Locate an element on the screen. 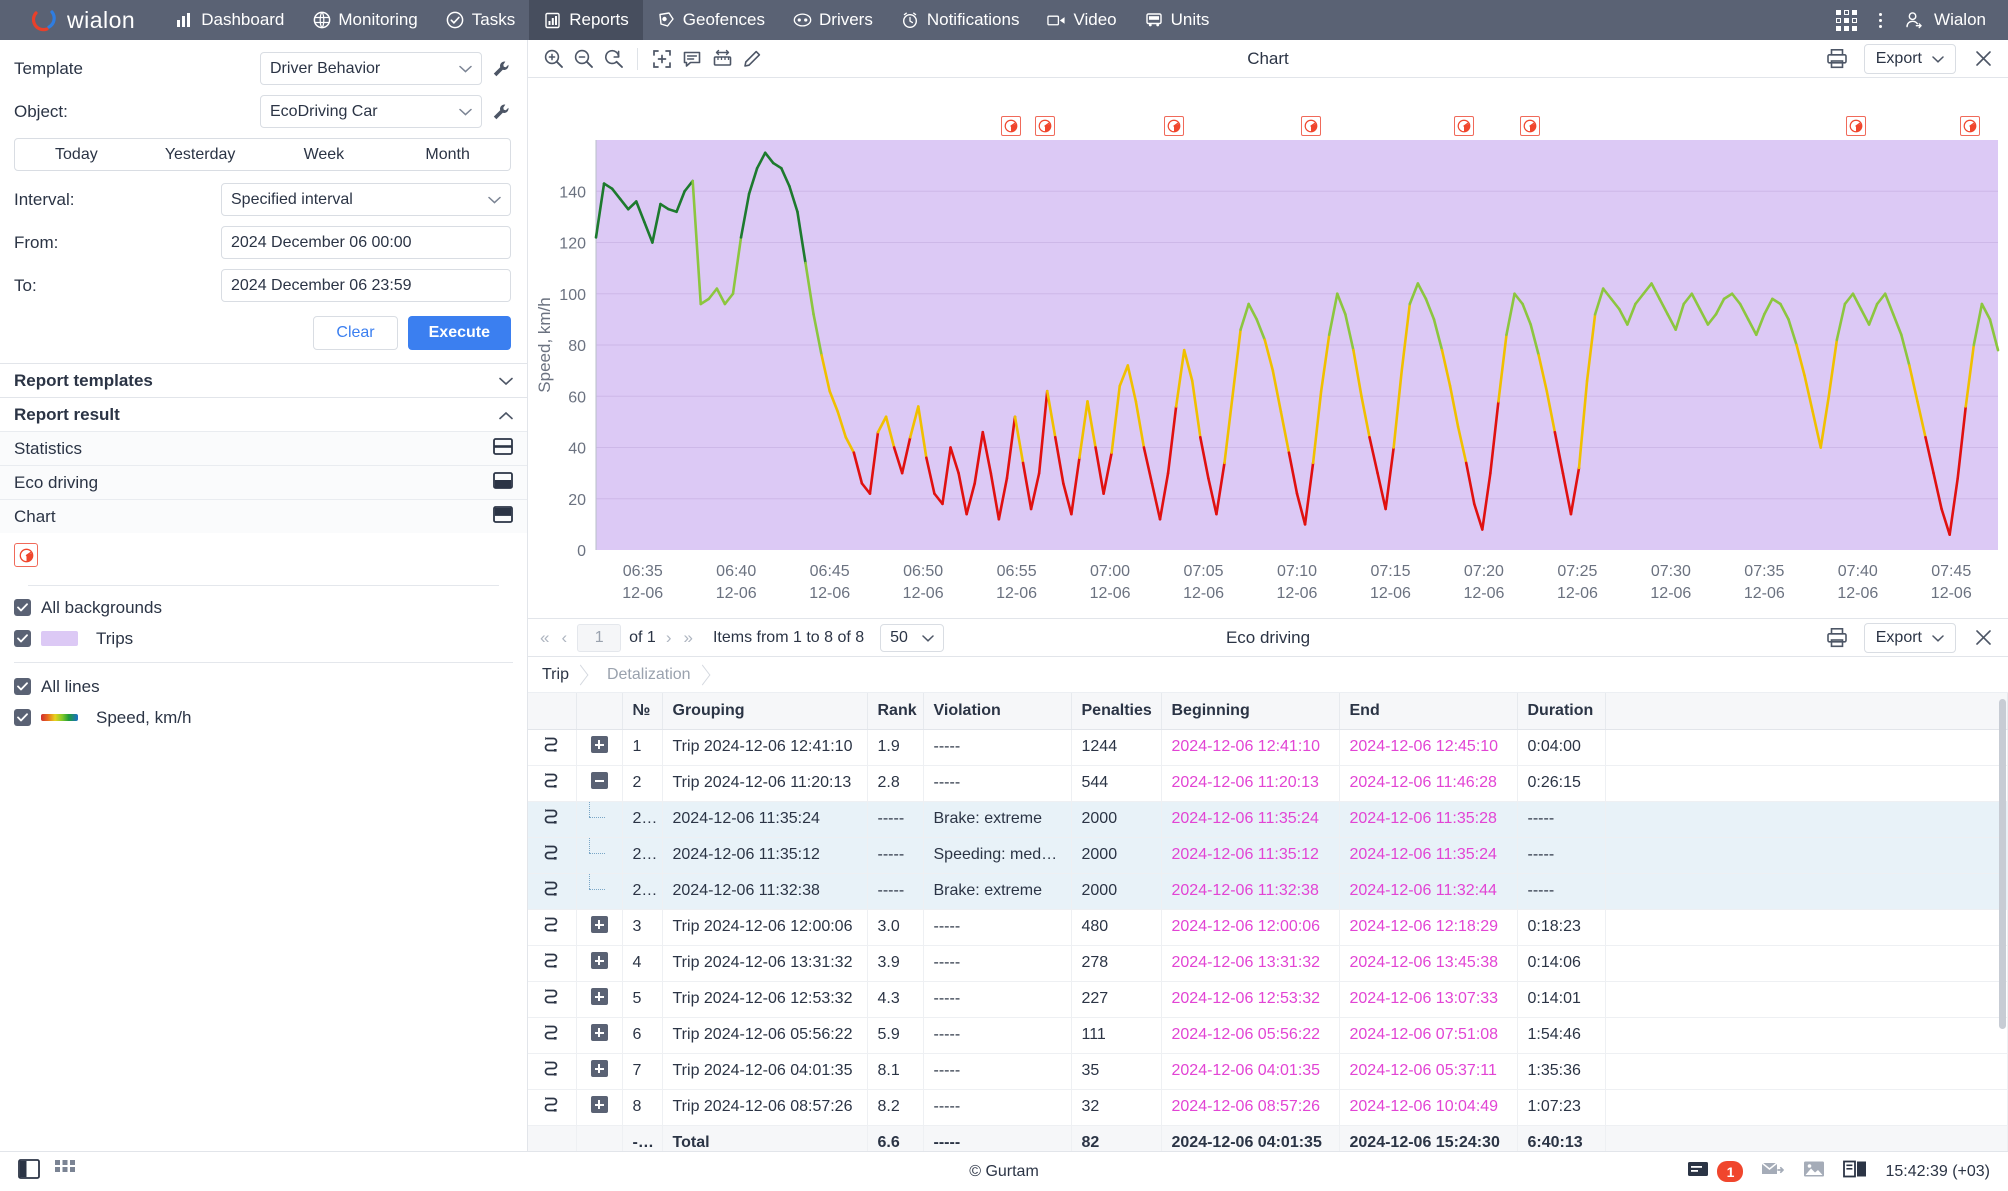  all-backgrounds-row: All backgrounds is located at coordinates (263, 607).